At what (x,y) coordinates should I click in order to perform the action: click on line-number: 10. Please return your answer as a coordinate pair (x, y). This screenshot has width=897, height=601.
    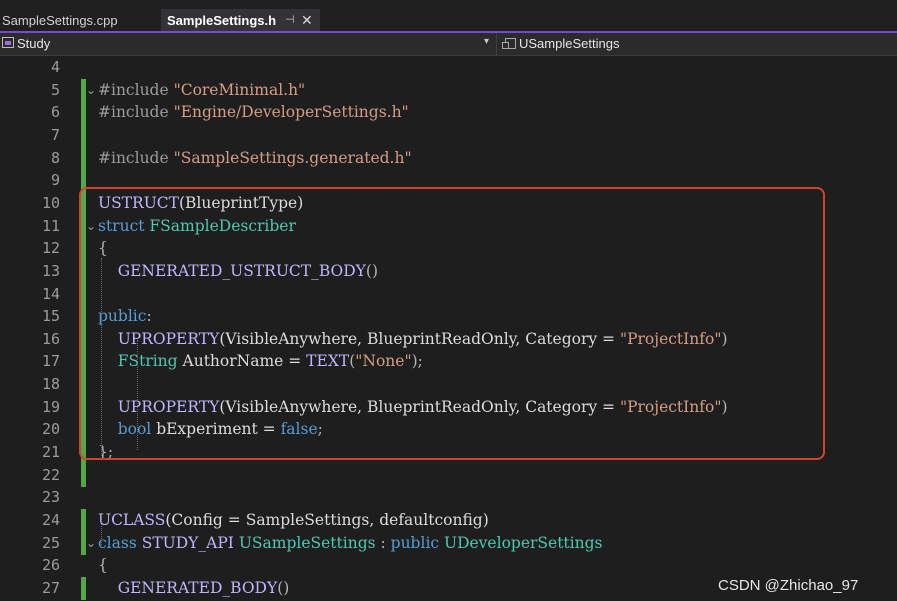
    Looking at the image, I should click on (50, 202).